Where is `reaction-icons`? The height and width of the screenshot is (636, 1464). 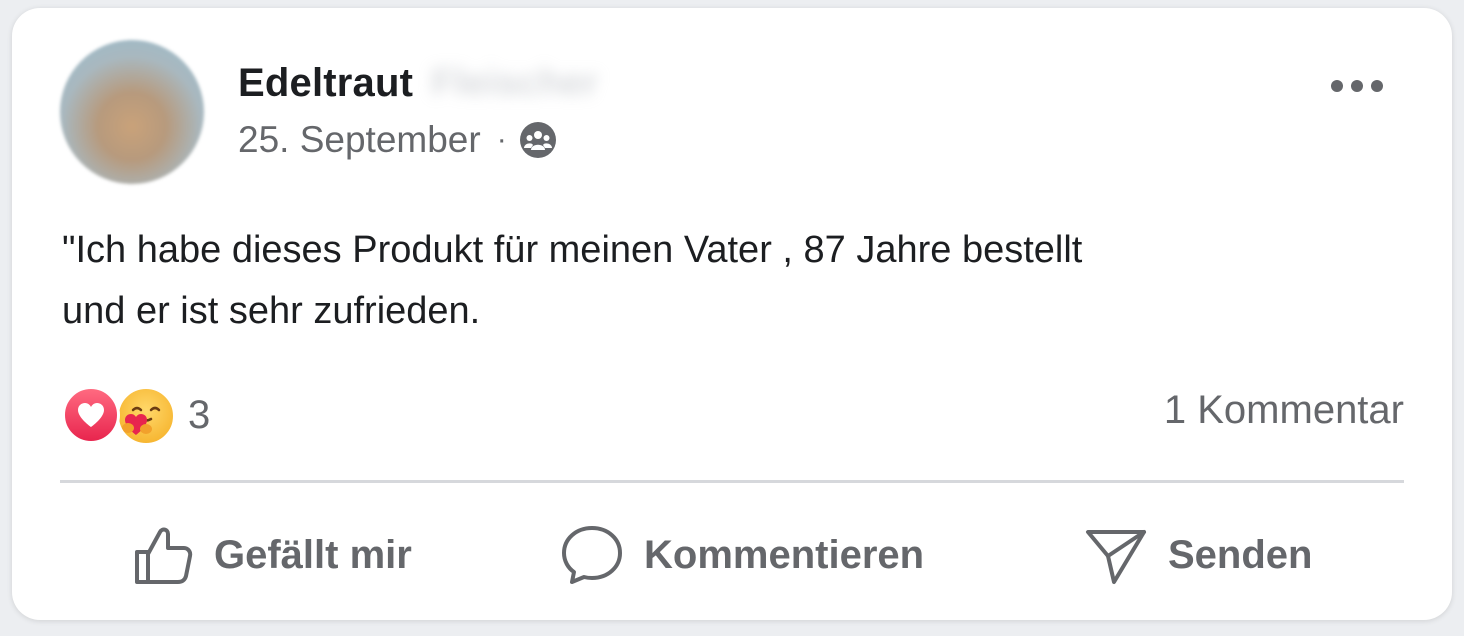 reaction-icons is located at coordinates (121, 415).